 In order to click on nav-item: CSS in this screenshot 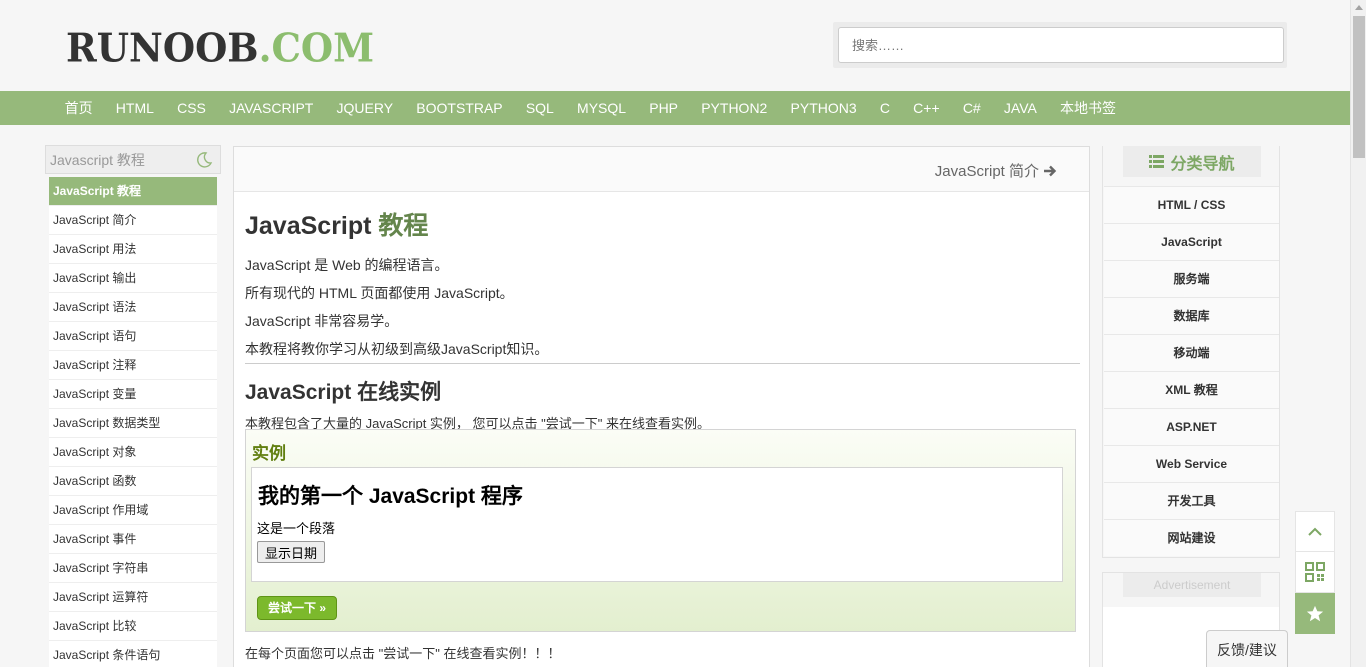, I will do `click(192, 108)`.